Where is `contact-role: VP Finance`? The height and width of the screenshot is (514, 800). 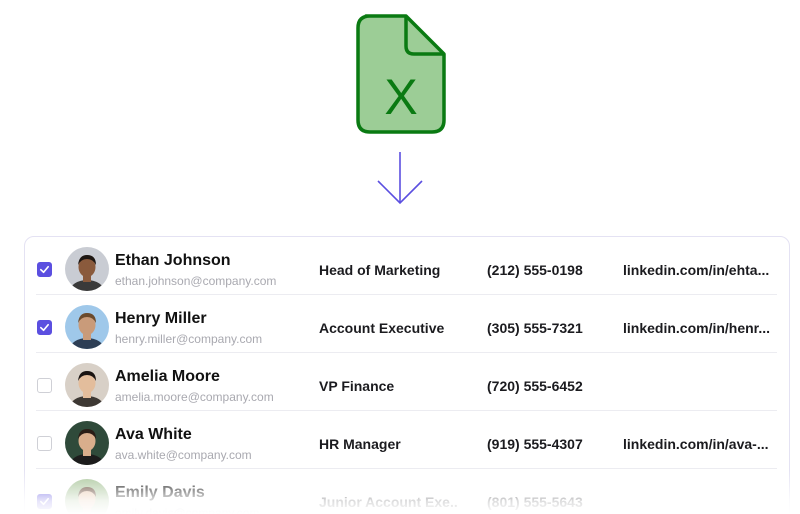
contact-role: VP Finance is located at coordinates (357, 386).